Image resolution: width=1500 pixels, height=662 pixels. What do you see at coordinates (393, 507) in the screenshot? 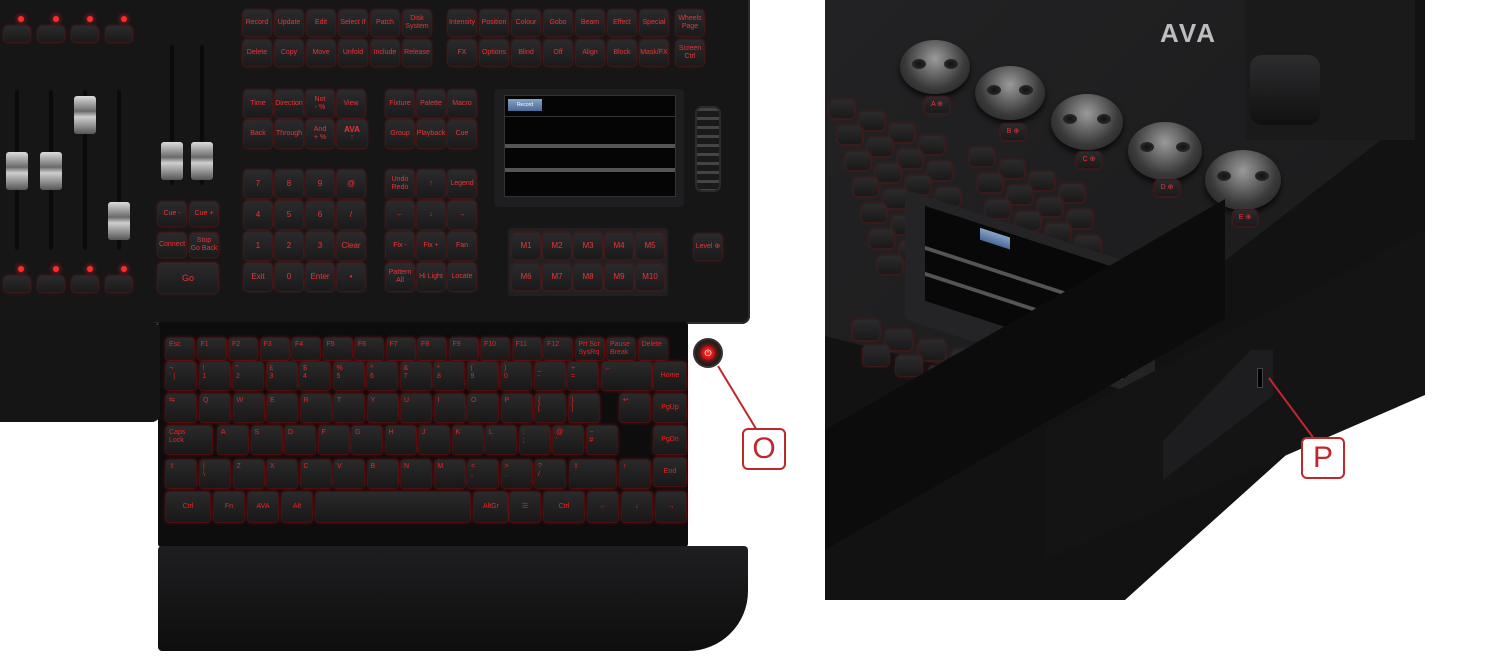
I see `bottom-row-key` at bounding box center [393, 507].